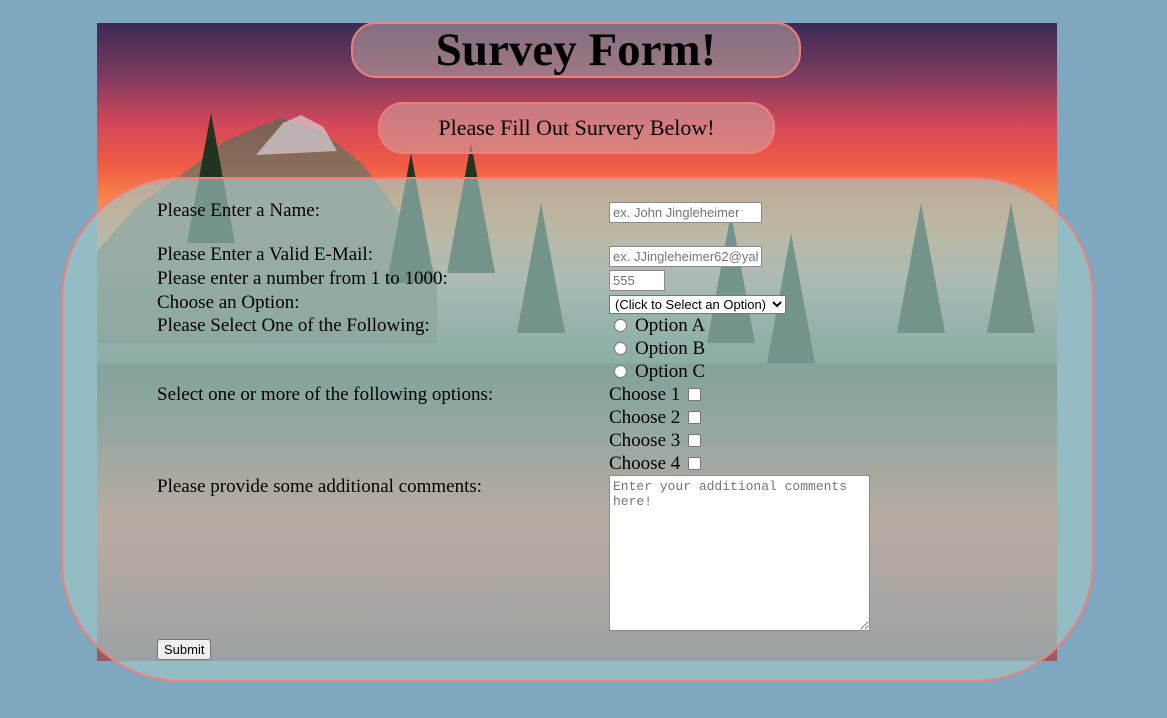  I want to click on comments-label: Please provide some additional comments:, so click(320, 486).